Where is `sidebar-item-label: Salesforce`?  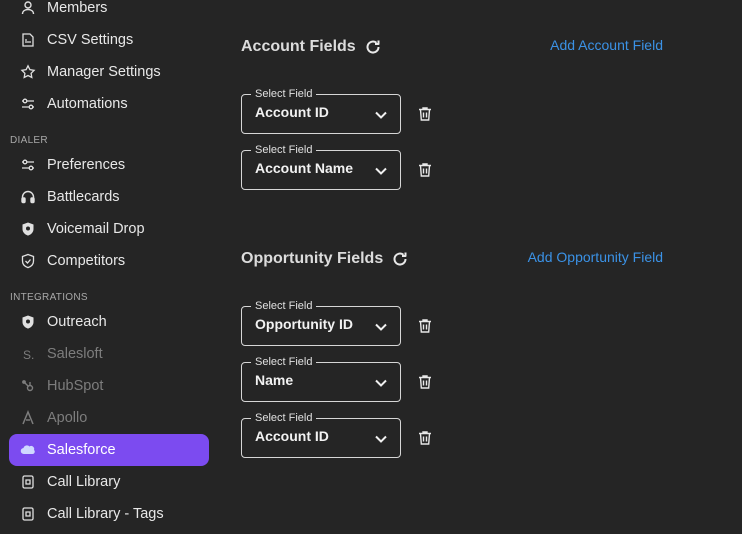 sidebar-item-label: Salesforce is located at coordinates (81, 450).